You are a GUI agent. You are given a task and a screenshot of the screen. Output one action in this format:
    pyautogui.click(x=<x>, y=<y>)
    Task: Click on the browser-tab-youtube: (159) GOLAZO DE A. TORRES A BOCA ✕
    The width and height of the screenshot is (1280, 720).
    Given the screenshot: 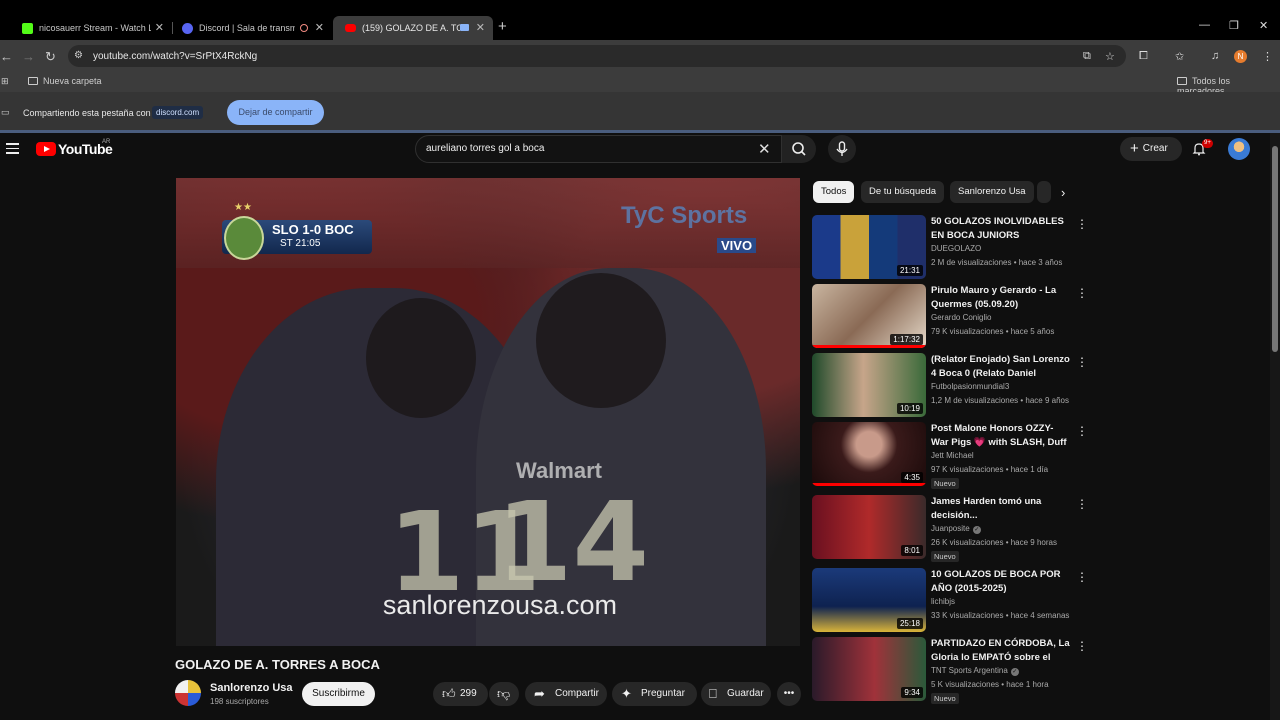 What is the action you would take?
    pyautogui.click(x=413, y=28)
    